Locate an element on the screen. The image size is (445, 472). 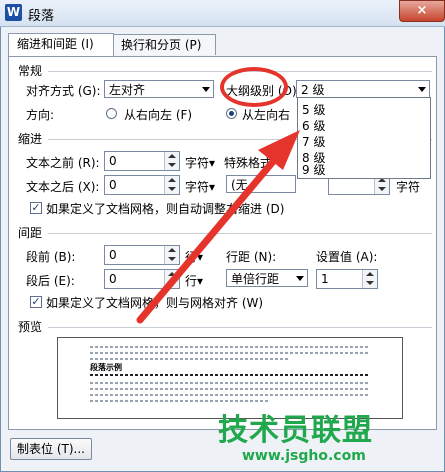
arrow-head is located at coordinates (279, 150).